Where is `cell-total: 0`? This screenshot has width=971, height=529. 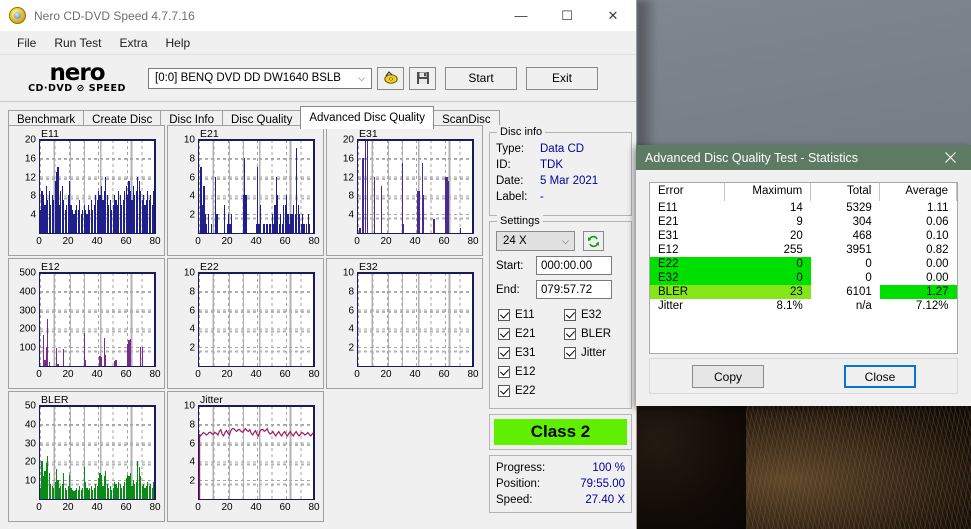 cell-total: 0 is located at coordinates (868, 264).